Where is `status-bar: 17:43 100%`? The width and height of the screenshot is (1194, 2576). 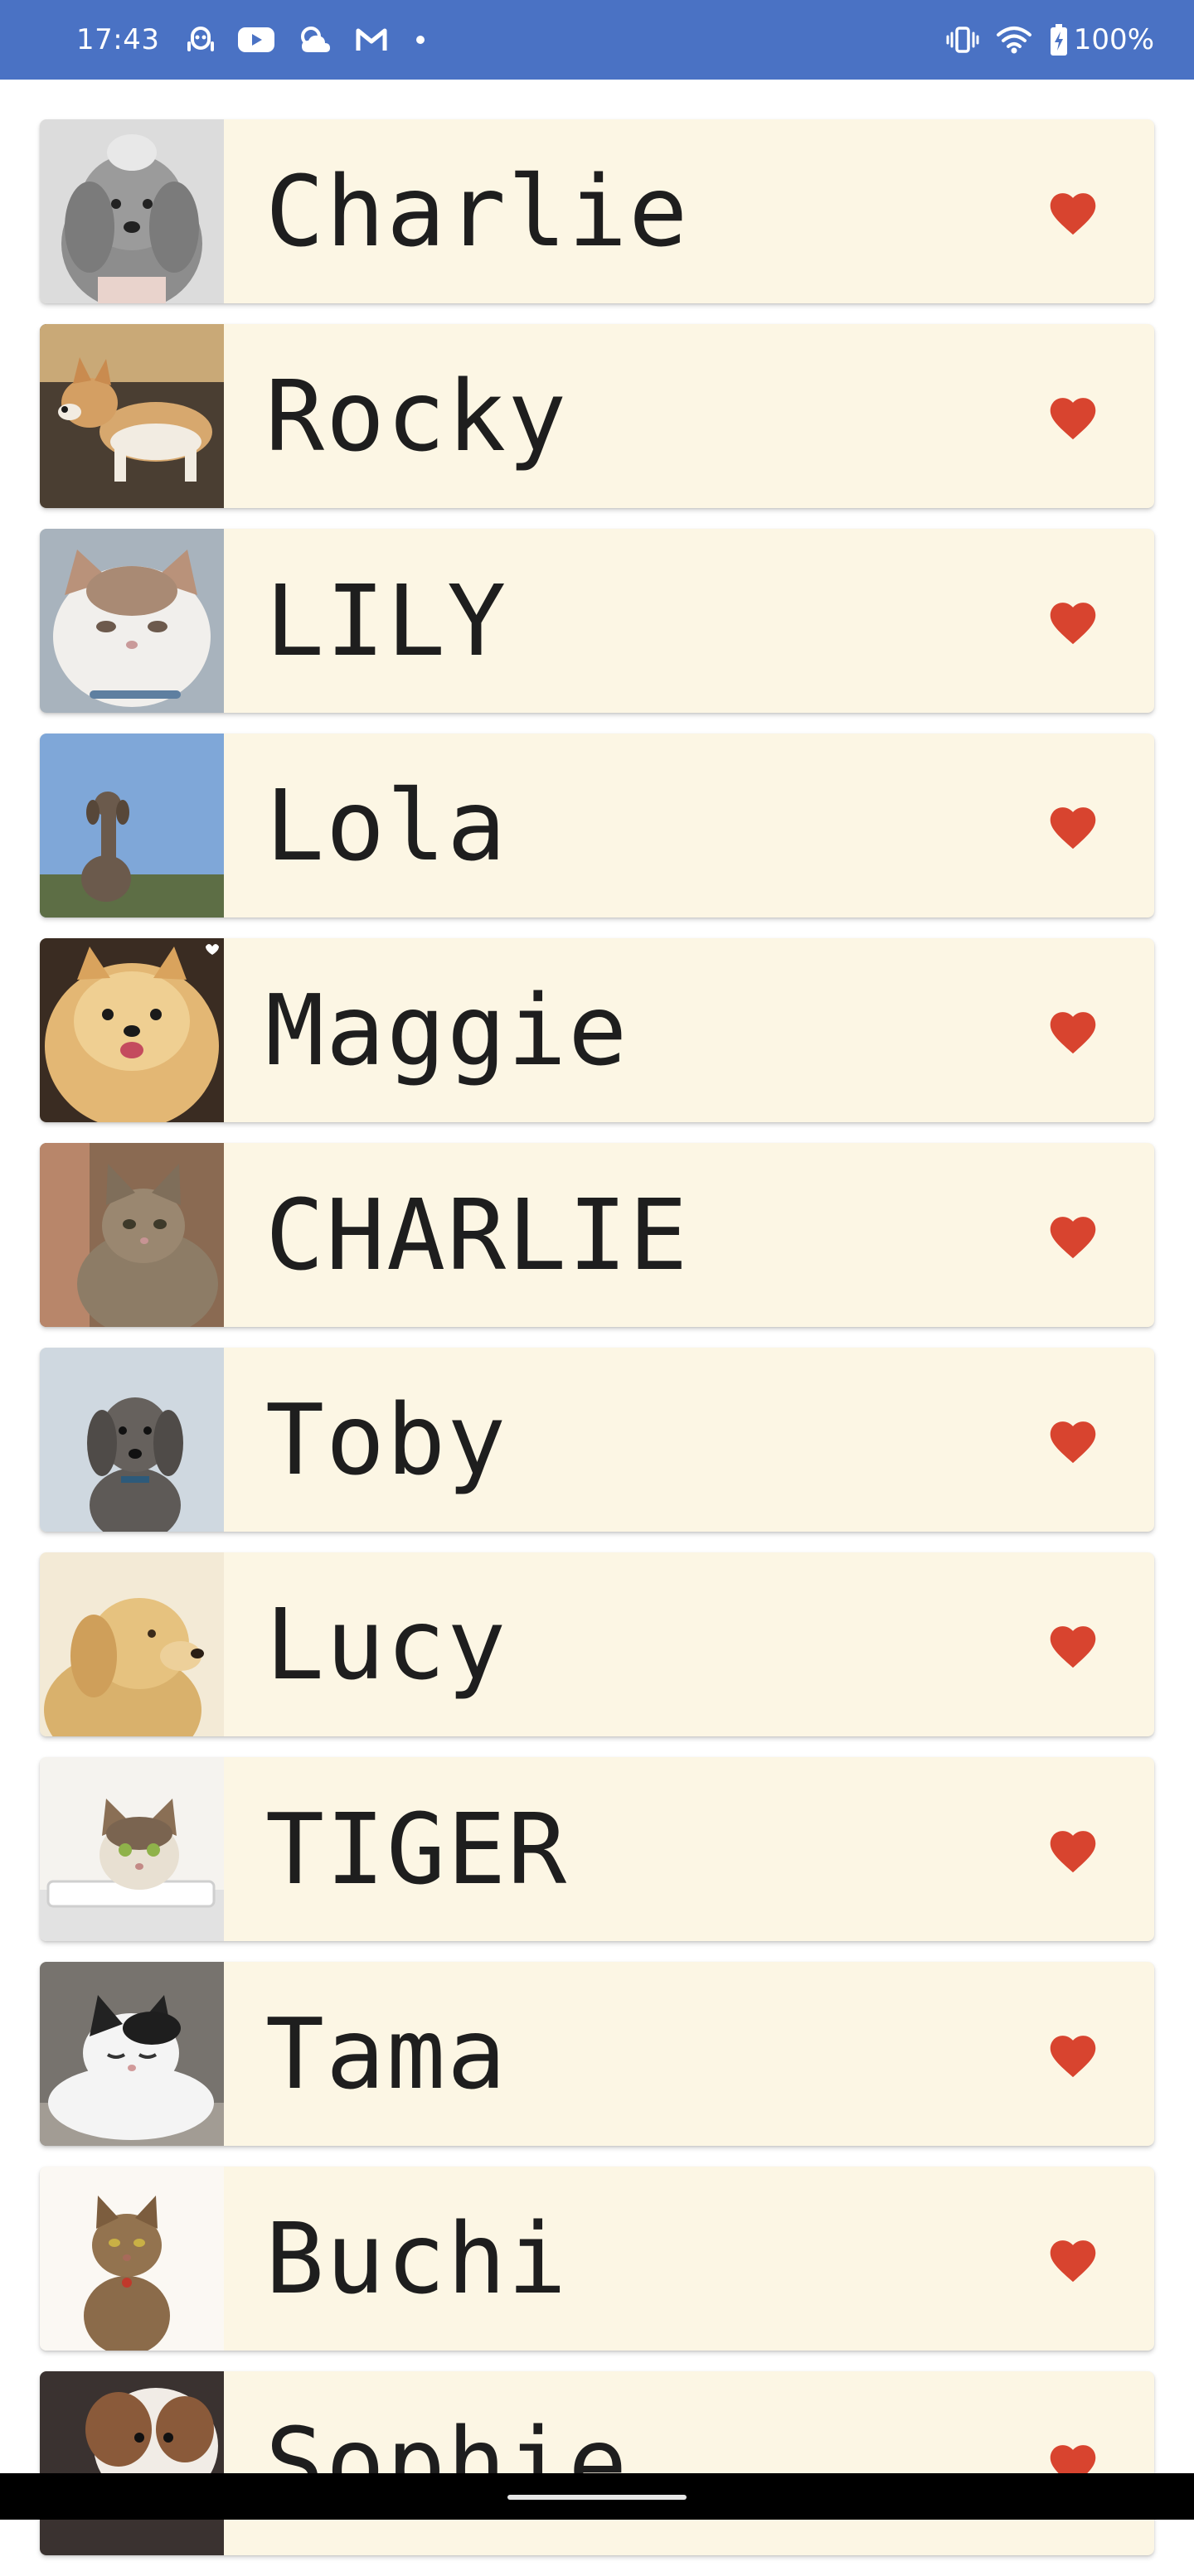 status-bar: 17:43 100% is located at coordinates (597, 40).